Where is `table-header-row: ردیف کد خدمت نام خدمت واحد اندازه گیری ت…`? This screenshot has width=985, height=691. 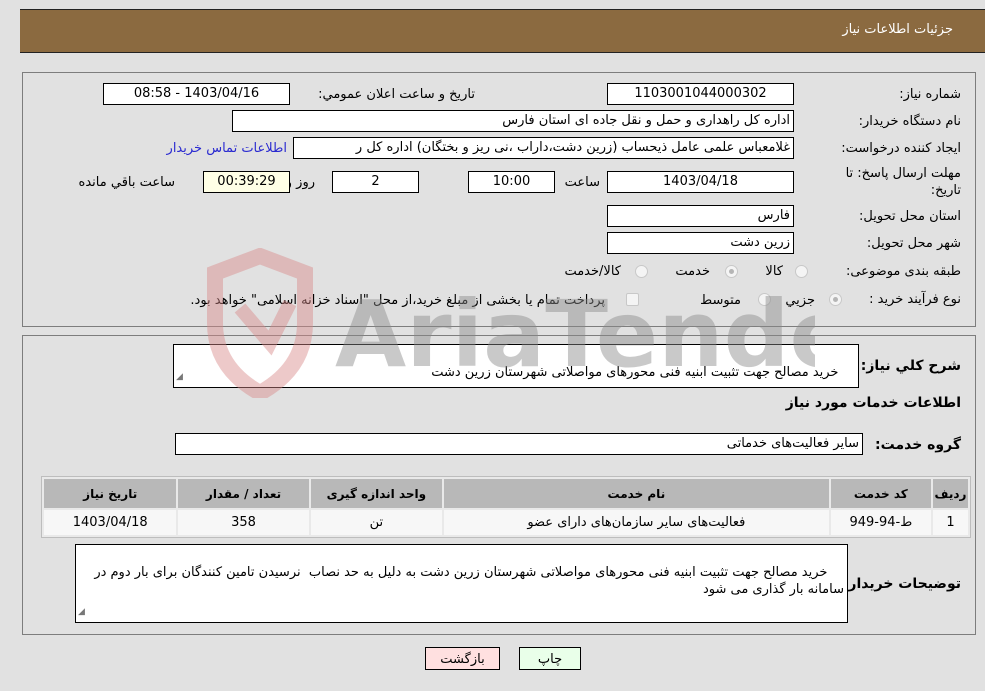
table-header-row: ردیف کد خدمت نام خدمت واحد اندازه گیری ت… is located at coordinates (506, 493).